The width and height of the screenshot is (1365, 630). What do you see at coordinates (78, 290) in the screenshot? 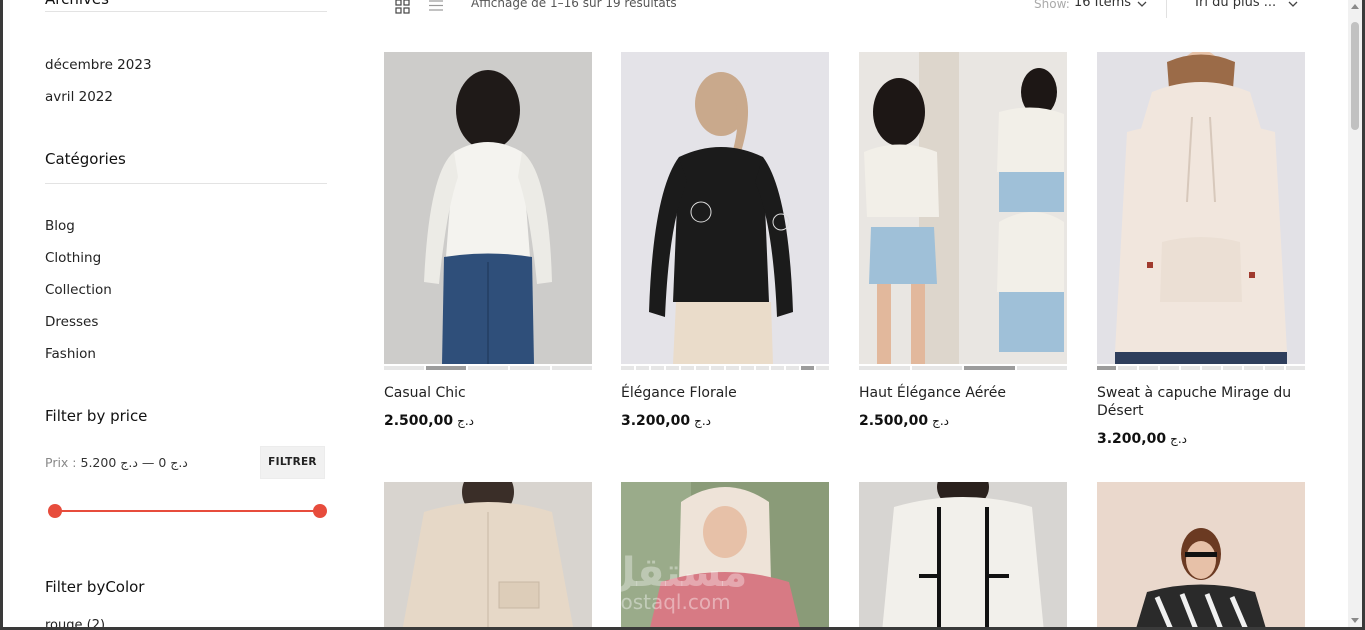
I see `category-link-collection: Collection` at bounding box center [78, 290].